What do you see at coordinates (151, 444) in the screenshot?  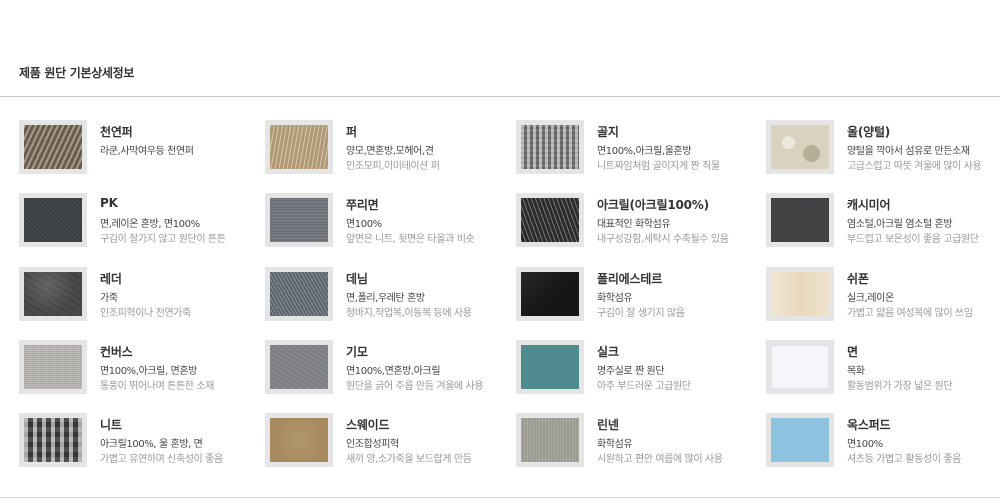 I see `fabric-material: 아크릴100%, 울 혼방, 면` at bounding box center [151, 444].